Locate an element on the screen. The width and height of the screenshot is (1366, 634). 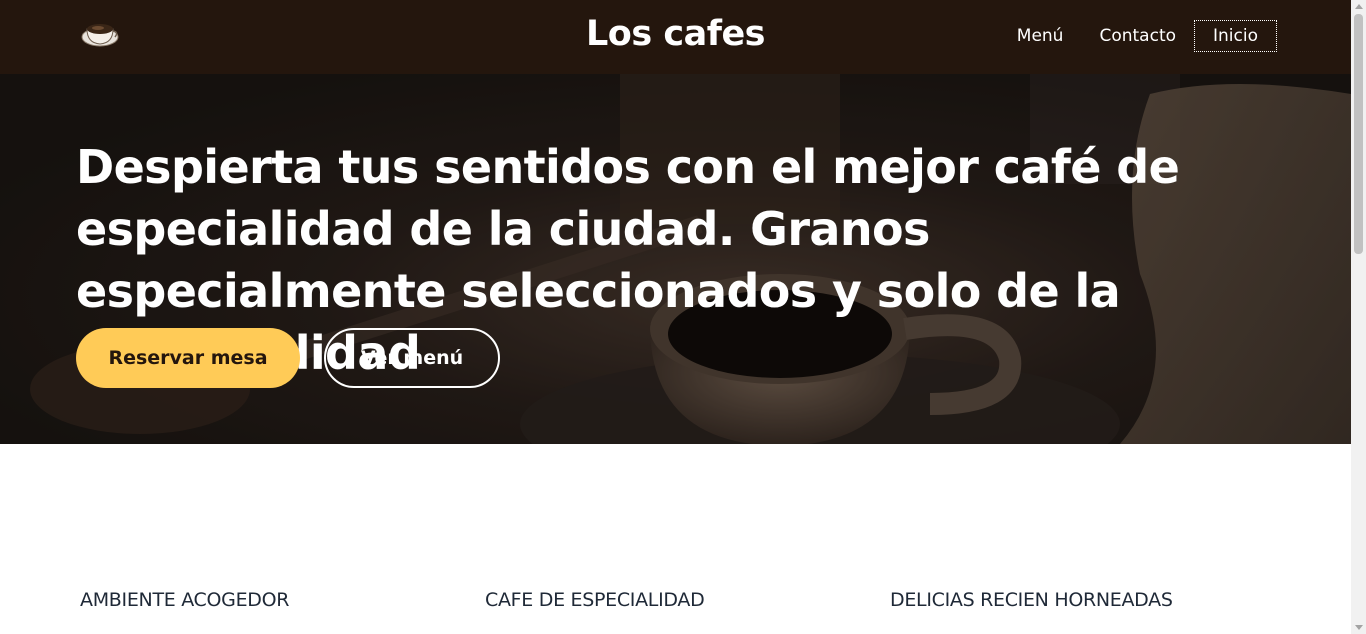
scroll-down-arrow-icon is located at coordinates (1359, 627).